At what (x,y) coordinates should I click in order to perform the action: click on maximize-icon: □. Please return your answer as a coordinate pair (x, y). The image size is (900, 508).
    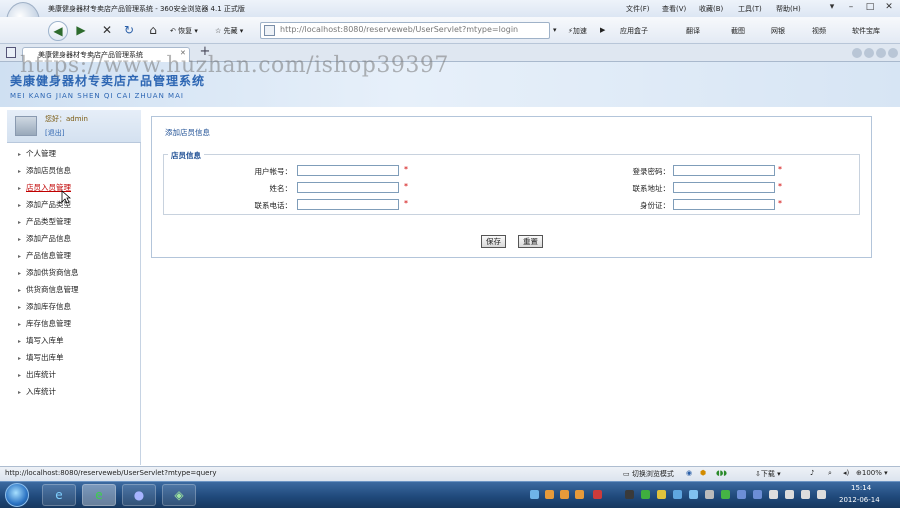
    Looking at the image, I should click on (870, 7).